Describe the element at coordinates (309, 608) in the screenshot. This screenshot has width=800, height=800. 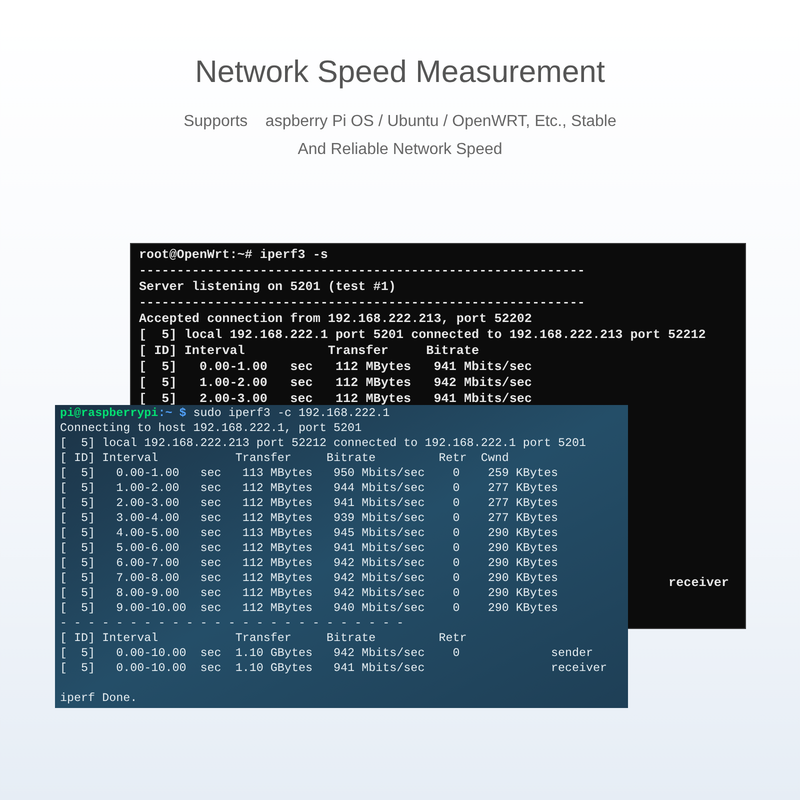
I see `terminal-line: [ 5] 9.00-10.00 sec 112 MBytes 940 Mbits/sec 0 290 KBytes` at that location.